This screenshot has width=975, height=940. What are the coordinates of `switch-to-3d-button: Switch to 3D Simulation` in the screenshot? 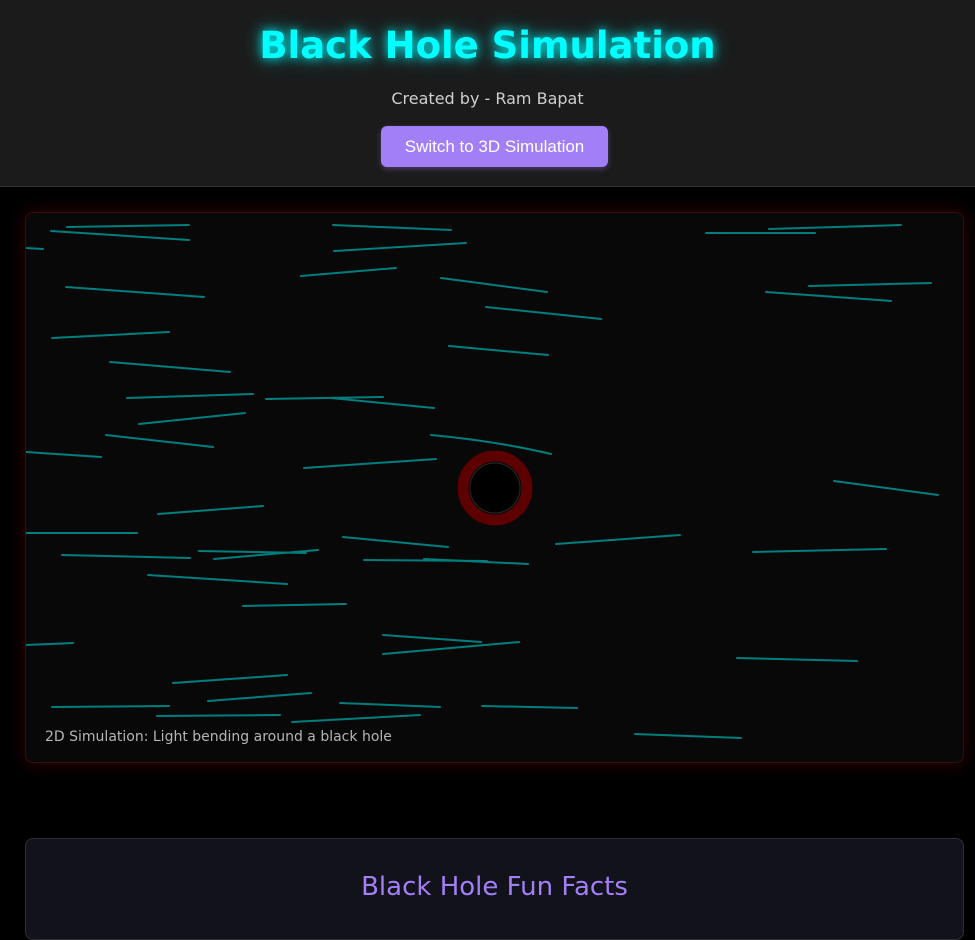 It's located at (494, 146).